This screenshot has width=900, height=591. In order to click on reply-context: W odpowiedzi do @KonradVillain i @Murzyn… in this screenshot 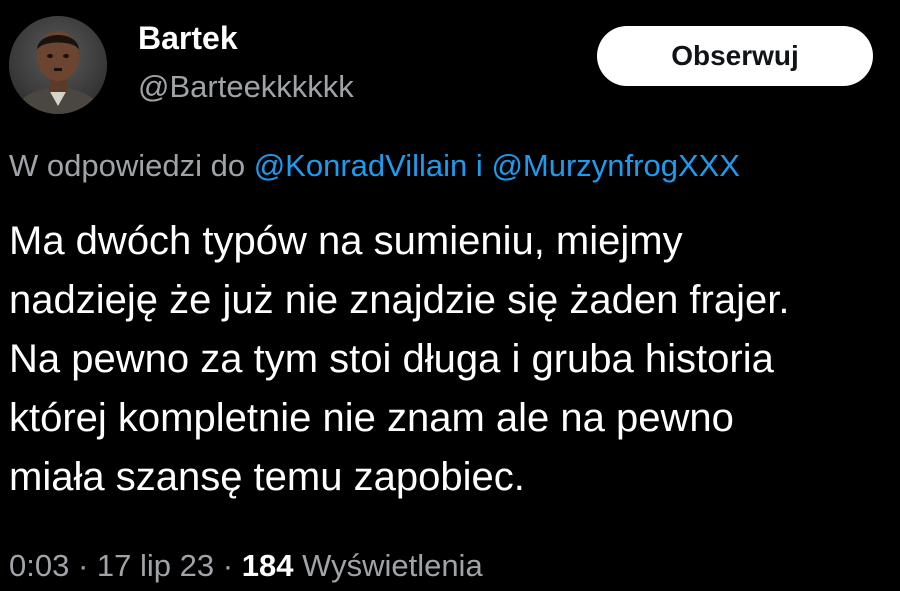, I will do `click(374, 166)`.